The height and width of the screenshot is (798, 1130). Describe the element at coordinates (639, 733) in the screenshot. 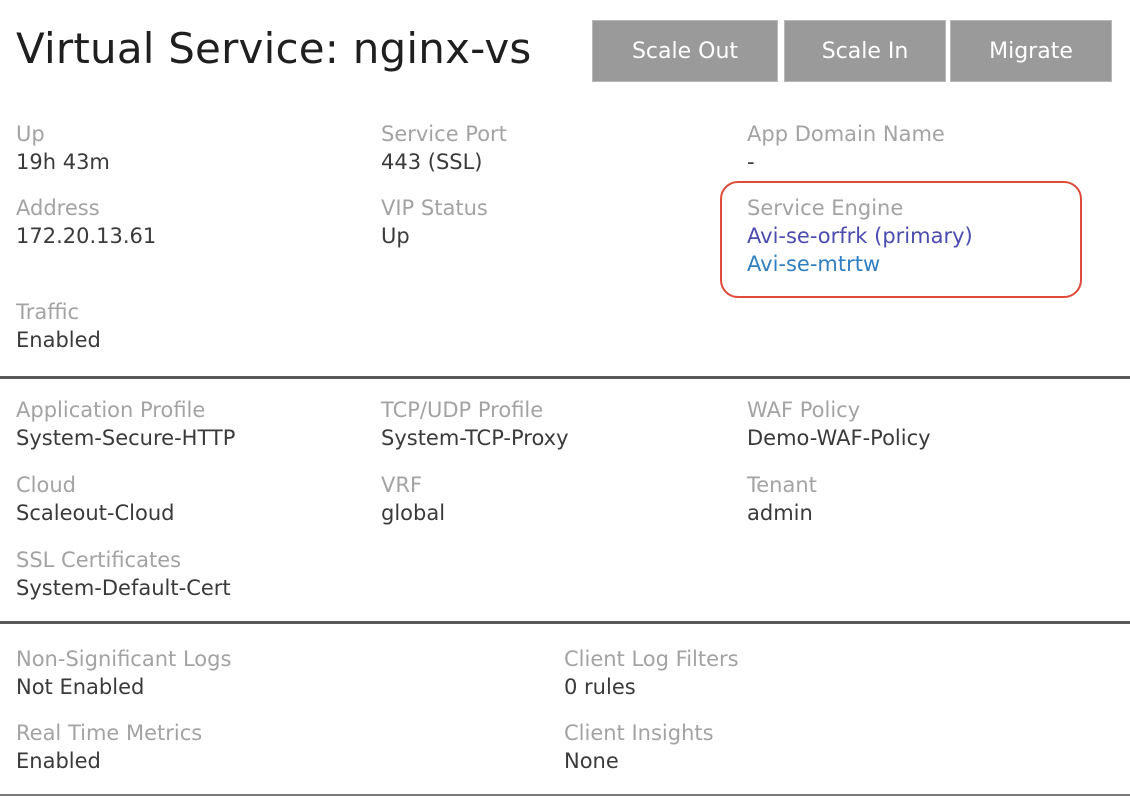

I see `client-insights-label: Client Insights` at that location.